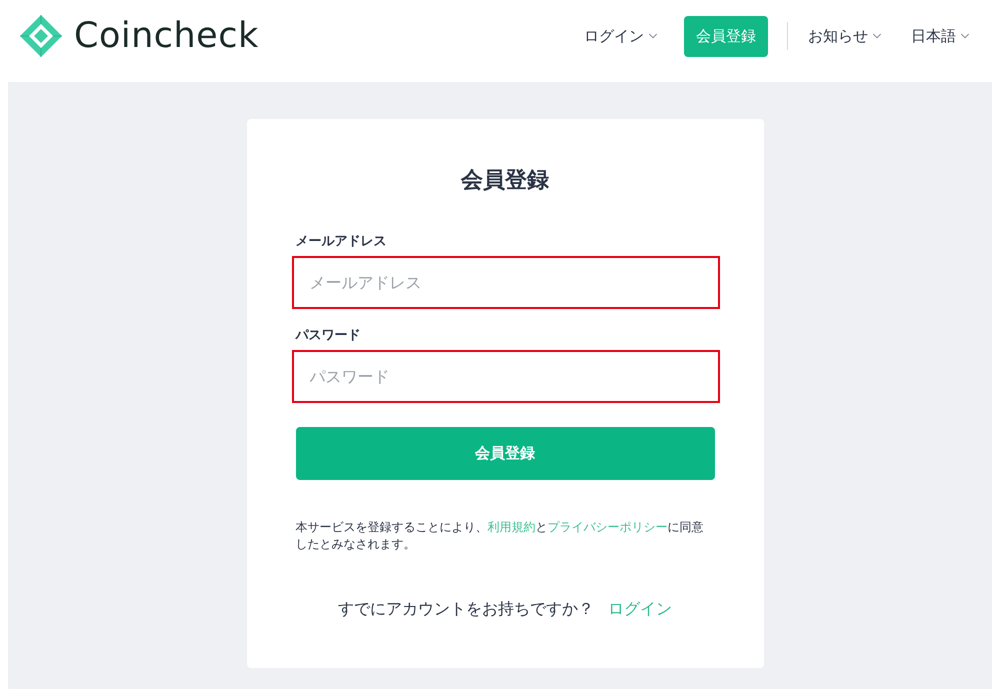 Image resolution: width=992 pixels, height=689 pixels. I want to click on terms-notice: 本サービスを登録することにより、利用規約 と プライバシーポリシーに同意したとみなされます。, so click(500, 536).